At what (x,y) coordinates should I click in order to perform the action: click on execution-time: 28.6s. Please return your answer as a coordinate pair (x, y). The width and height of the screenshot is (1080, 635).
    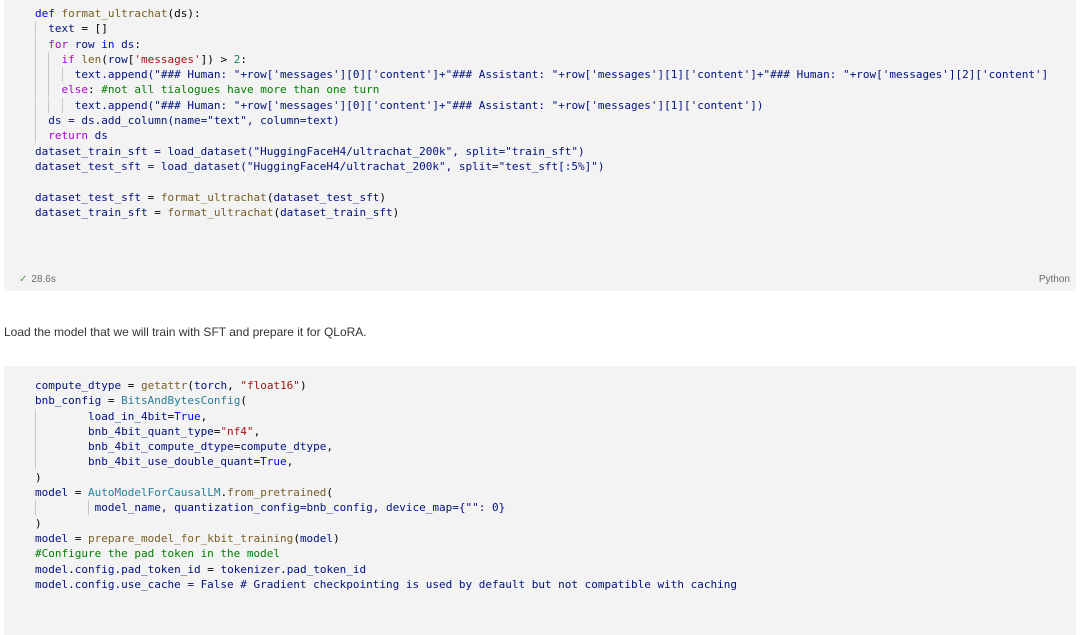
    Looking at the image, I should click on (43, 279).